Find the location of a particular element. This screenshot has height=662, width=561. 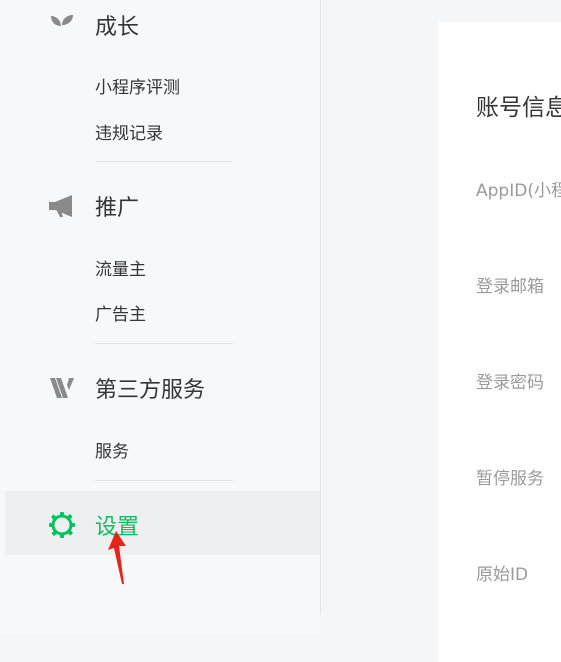

sidebar-section-promotion: 推广 is located at coordinates (93, 206).